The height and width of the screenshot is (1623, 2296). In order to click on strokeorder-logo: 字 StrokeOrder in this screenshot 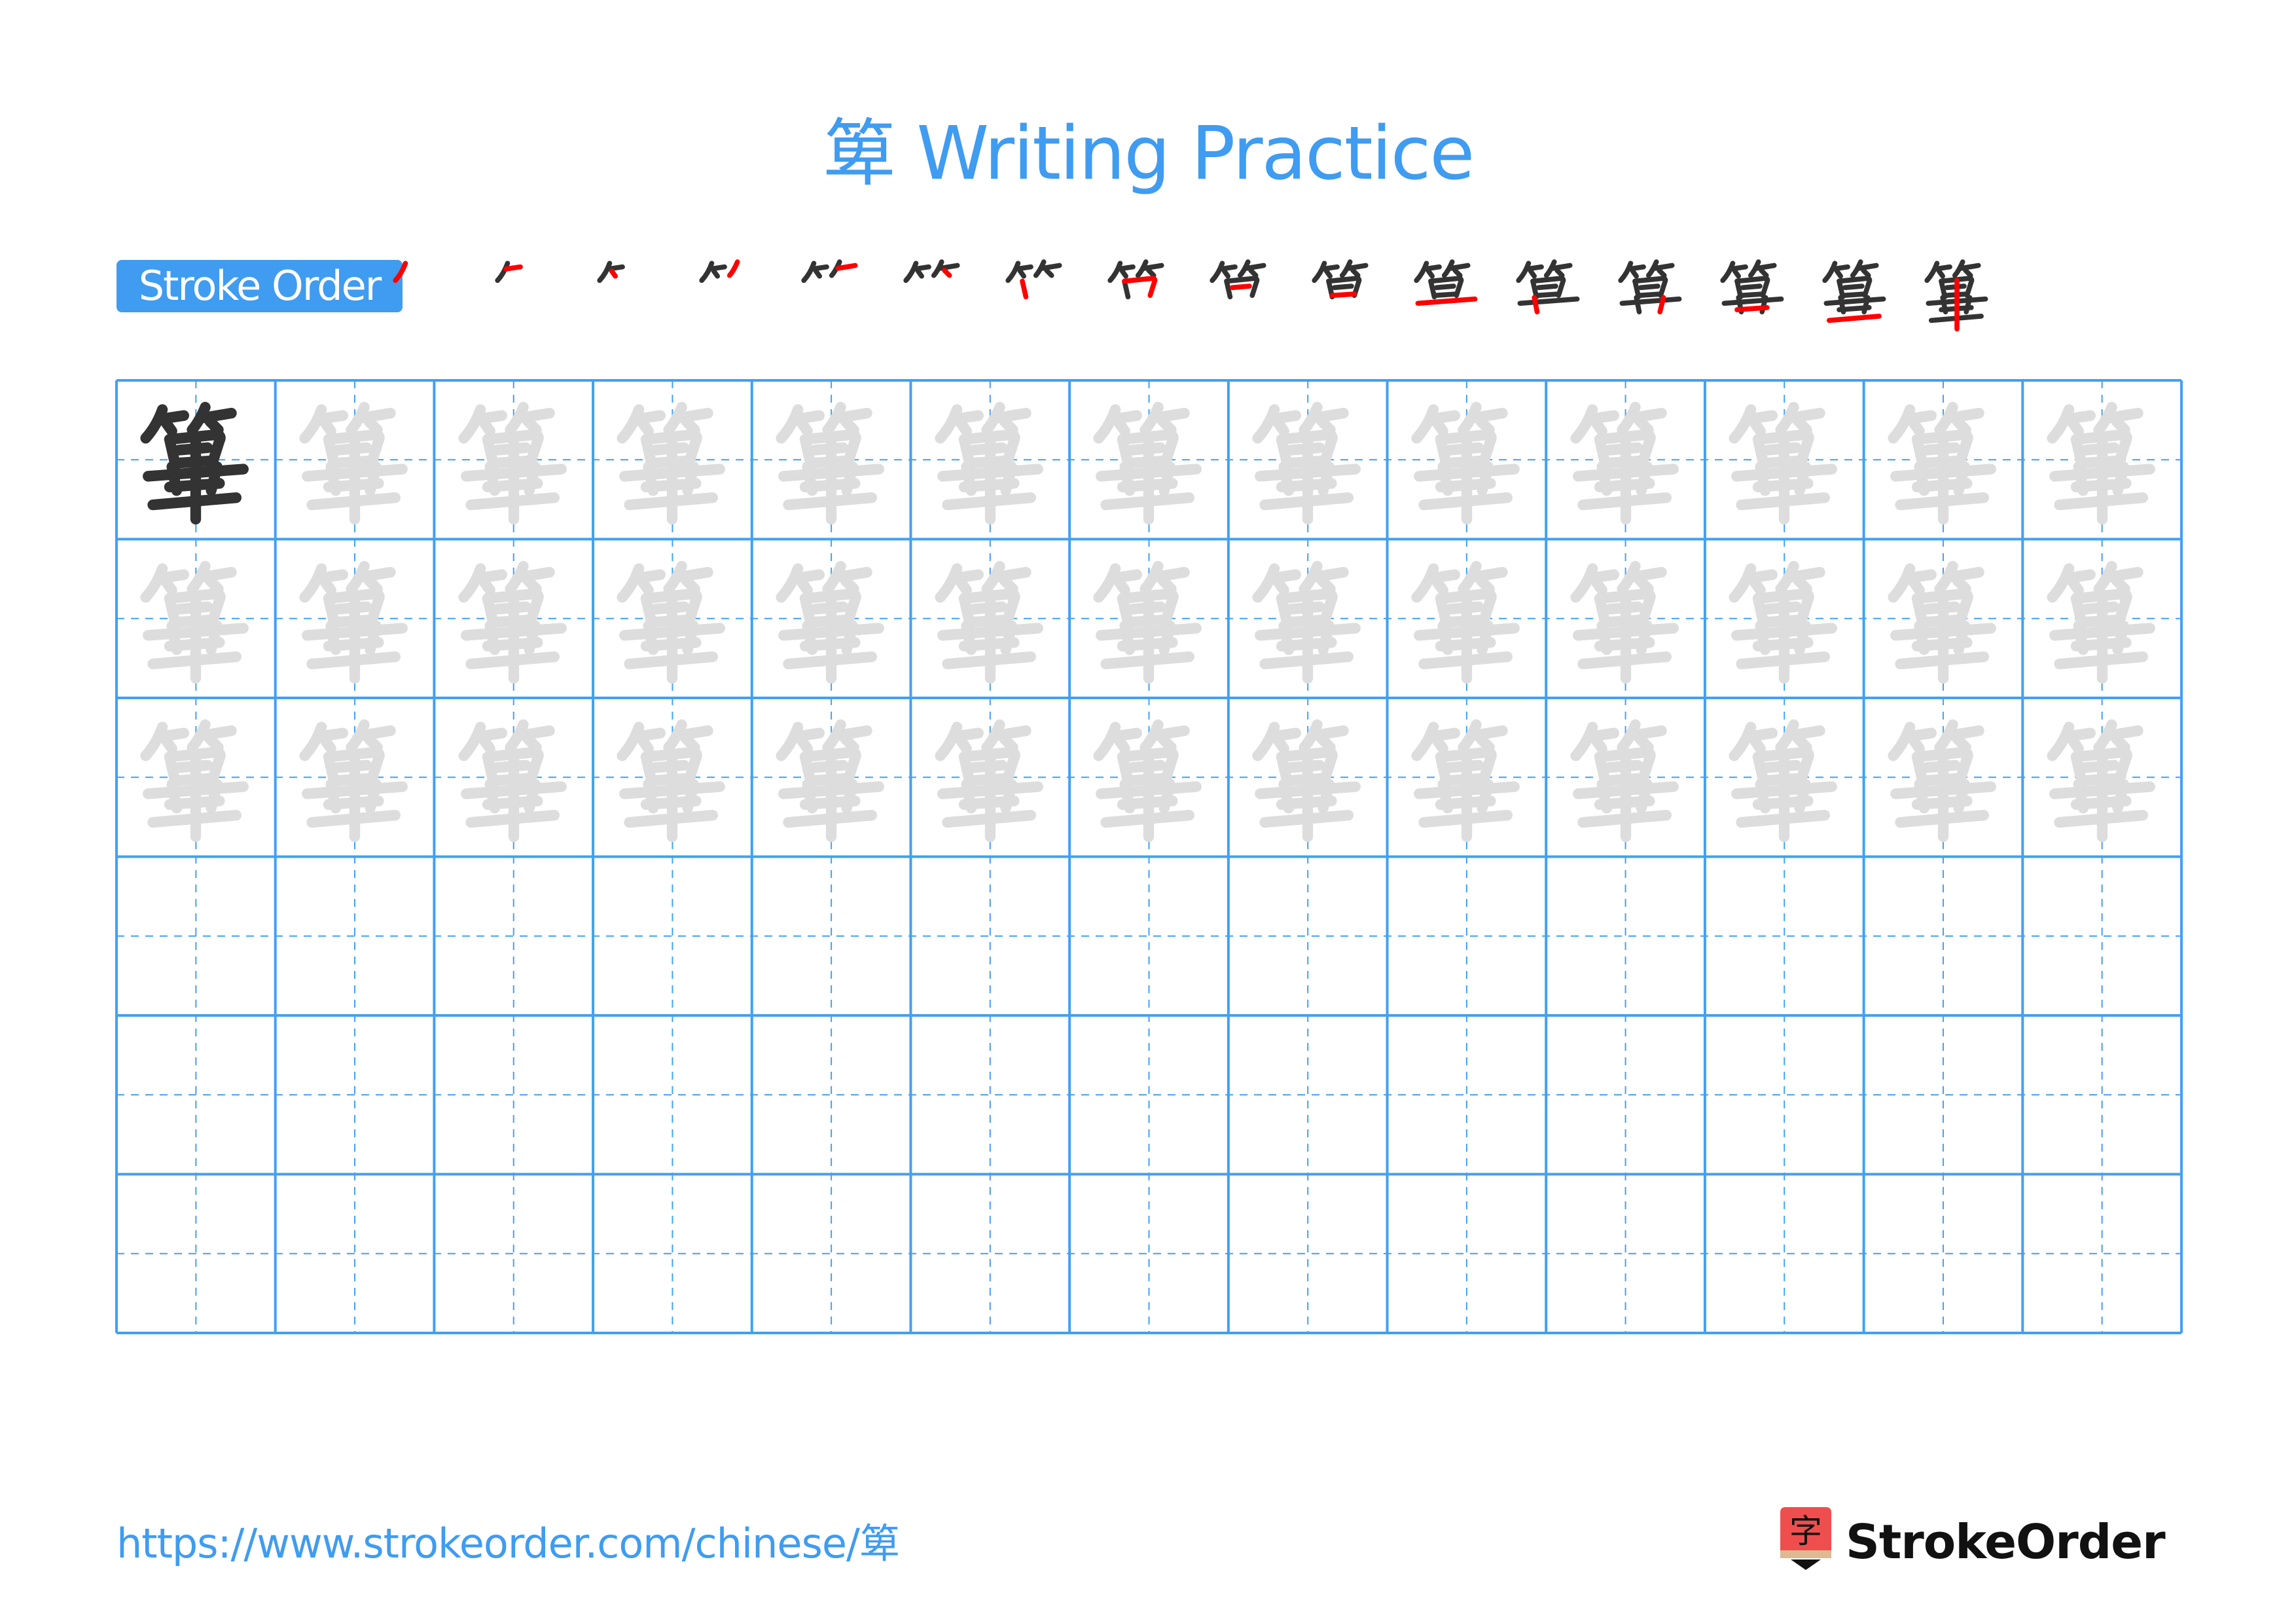, I will do `click(1971, 1542)`.